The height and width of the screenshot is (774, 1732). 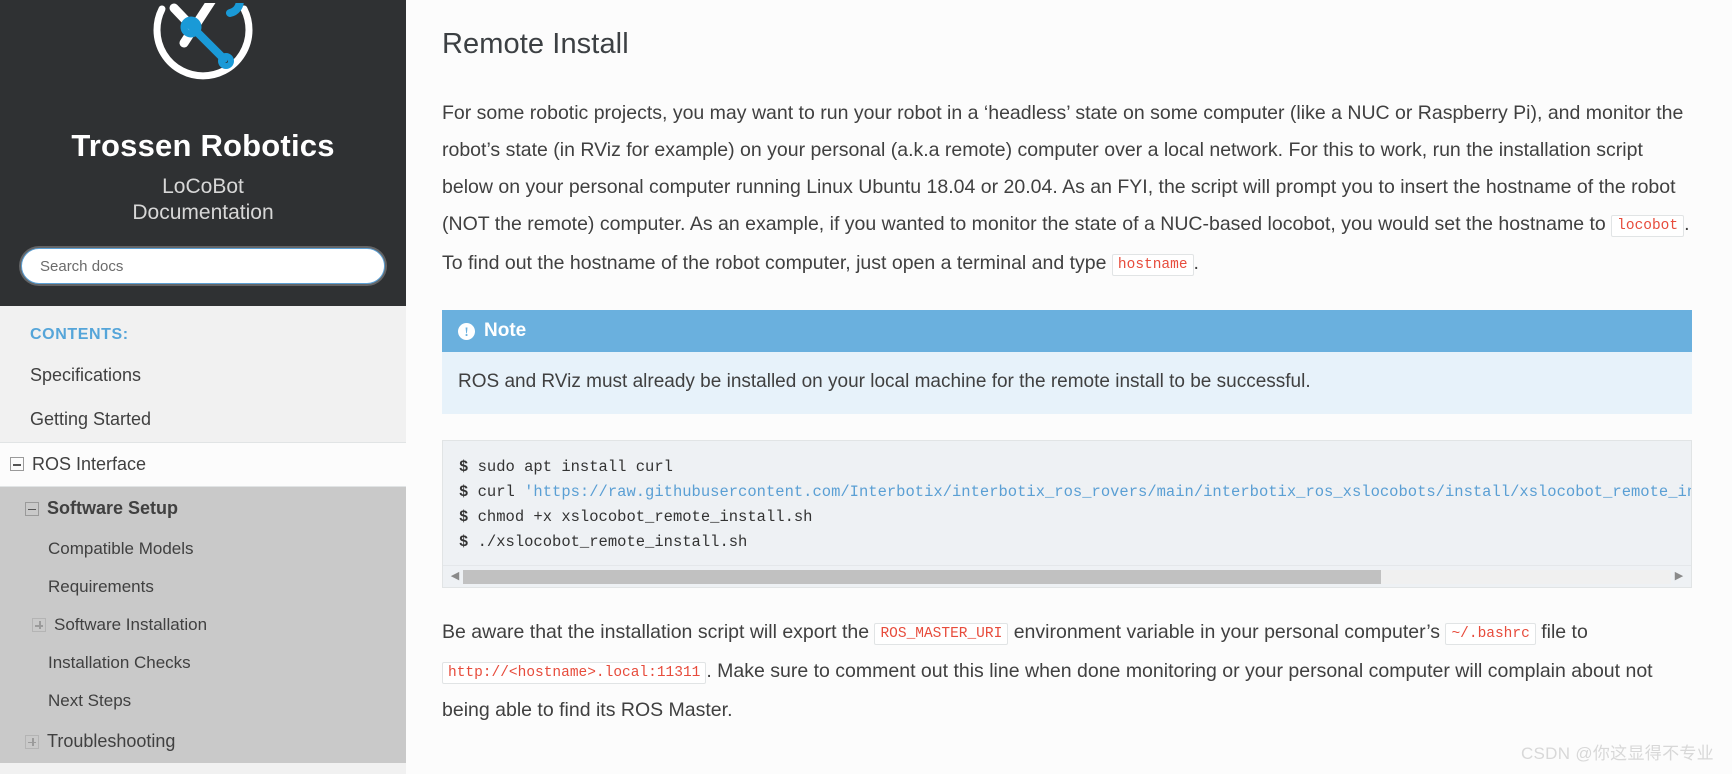 What do you see at coordinates (1067, 467) in the screenshot?
I see `code-line: $ sudo apt install curl` at bounding box center [1067, 467].